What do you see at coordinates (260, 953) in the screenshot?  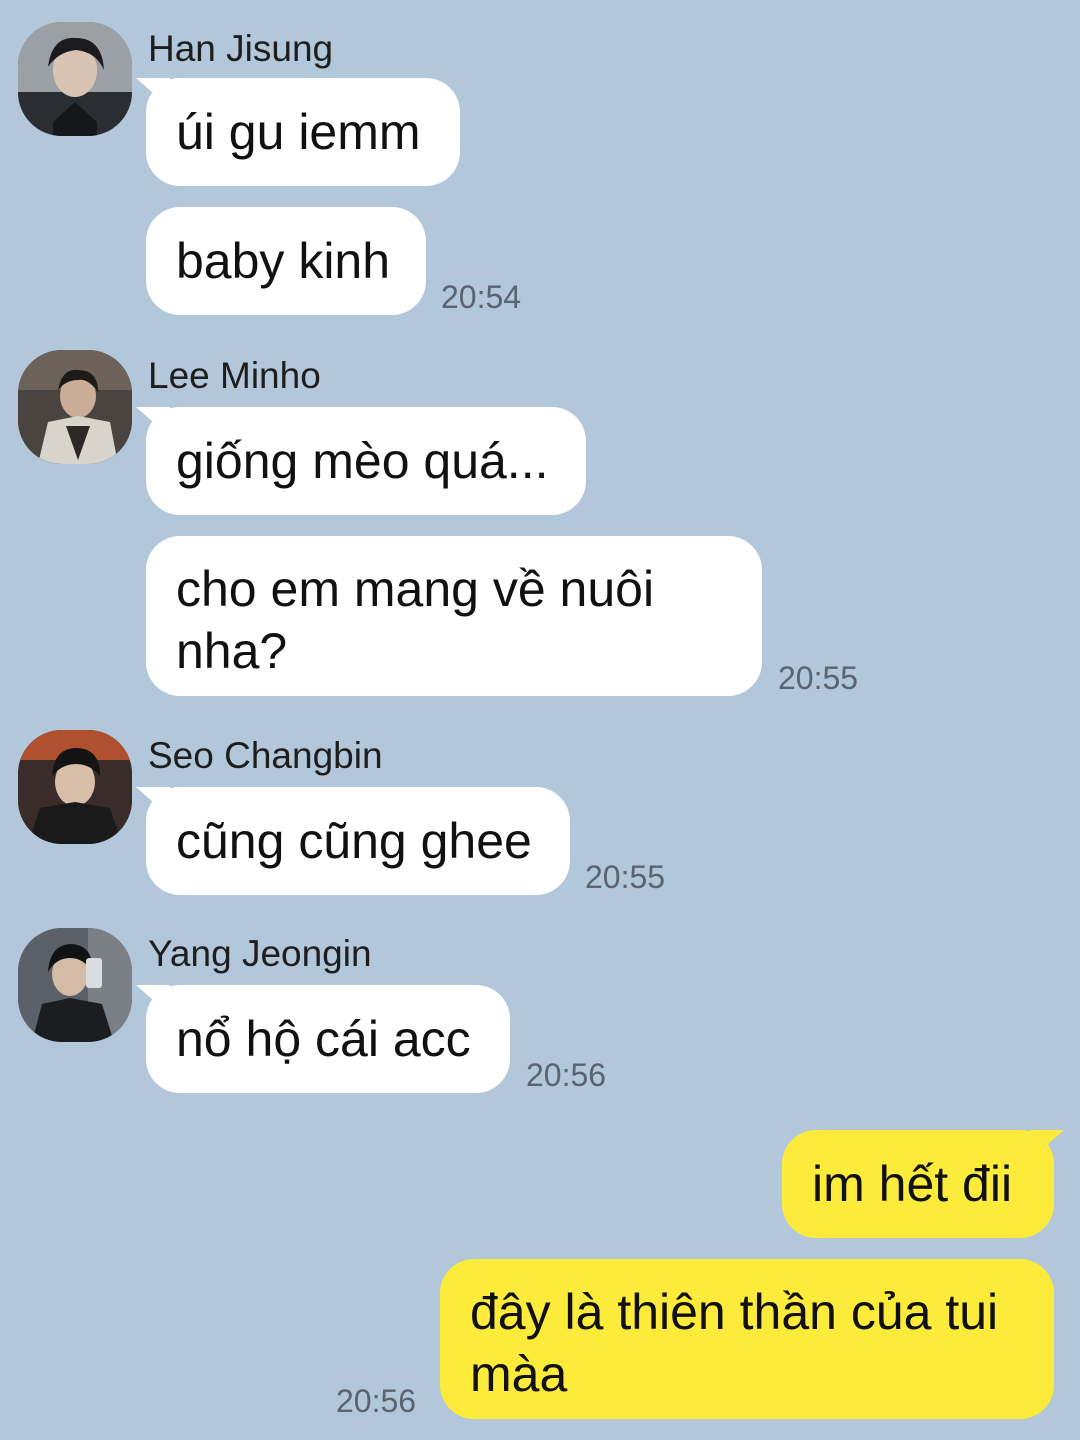 I see `sender-name: Yang Jeongin` at bounding box center [260, 953].